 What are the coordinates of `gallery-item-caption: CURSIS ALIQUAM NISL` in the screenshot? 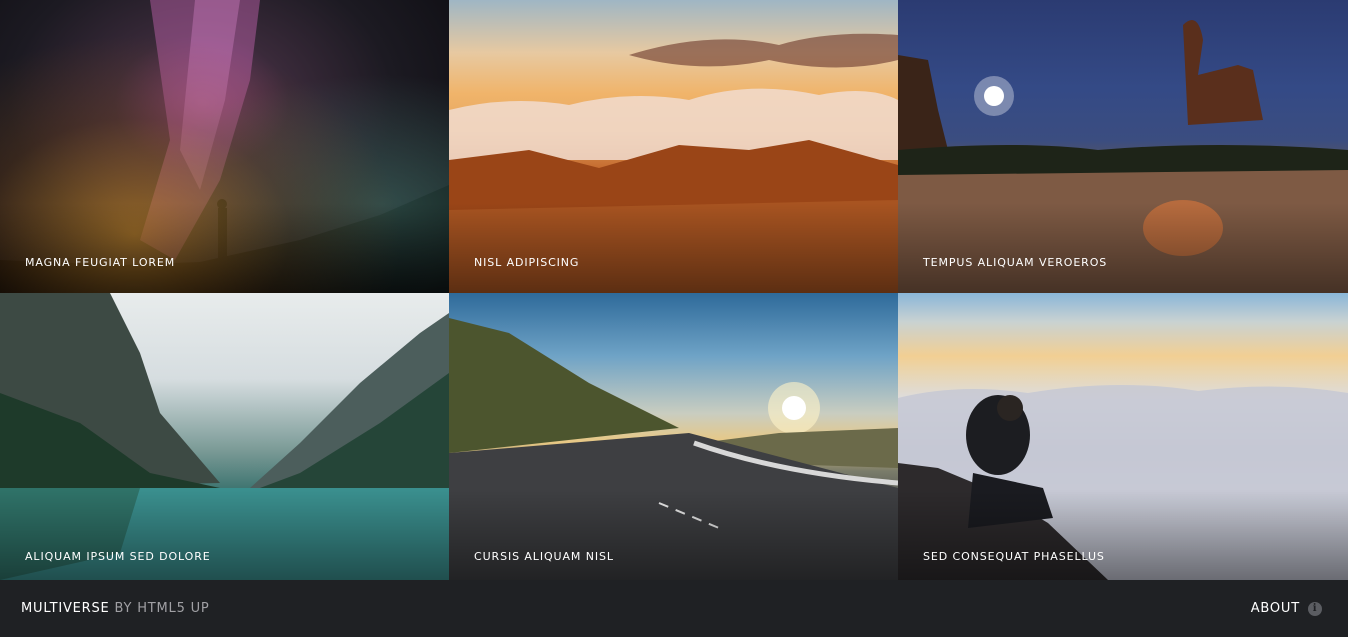 It's located at (544, 556).